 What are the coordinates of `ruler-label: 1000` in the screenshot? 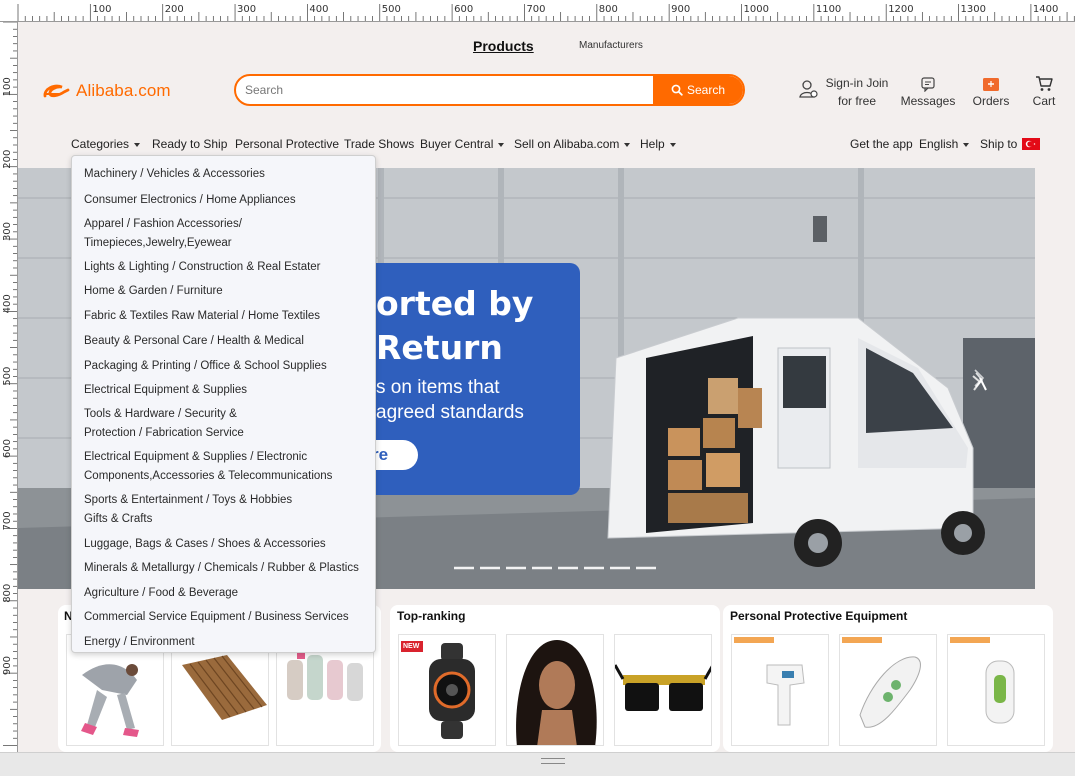 It's located at (756, 9).